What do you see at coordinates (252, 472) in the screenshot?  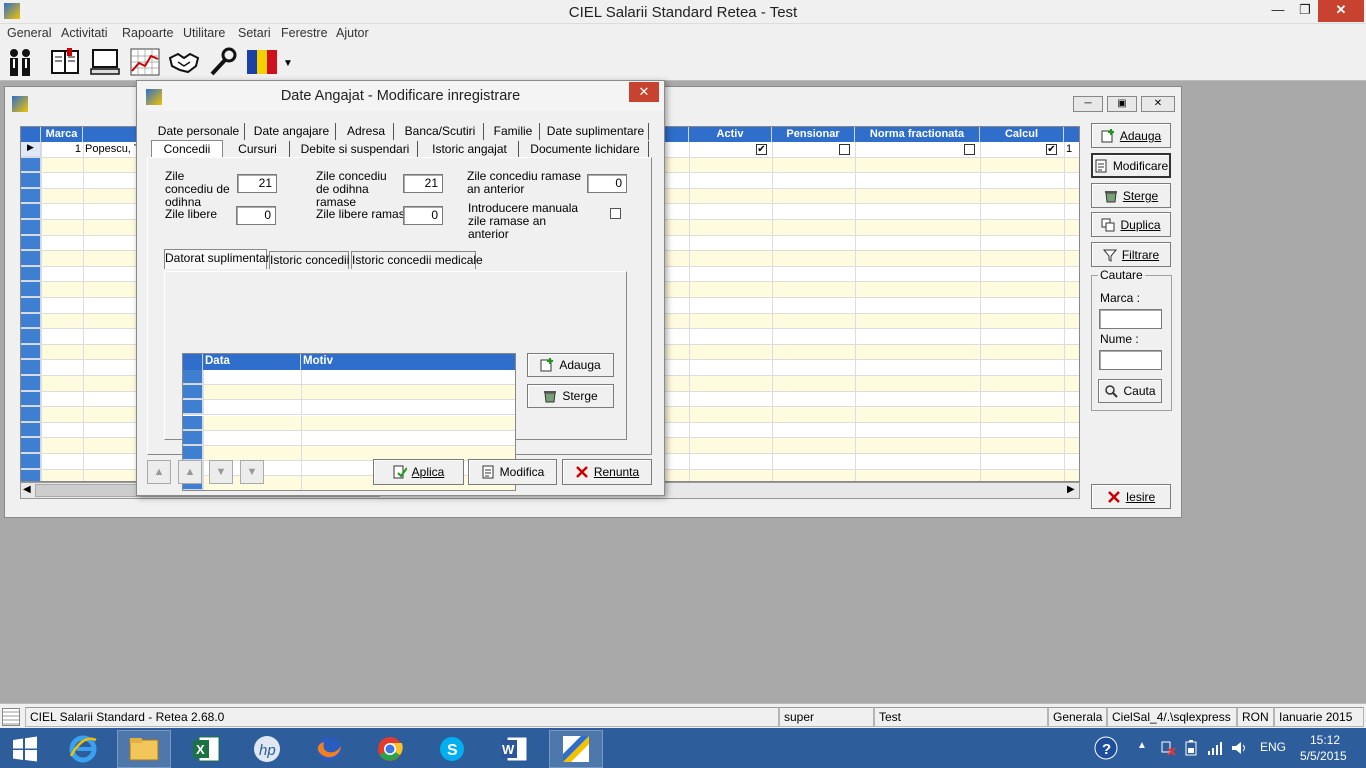 I see `nav-last-button: ▼` at bounding box center [252, 472].